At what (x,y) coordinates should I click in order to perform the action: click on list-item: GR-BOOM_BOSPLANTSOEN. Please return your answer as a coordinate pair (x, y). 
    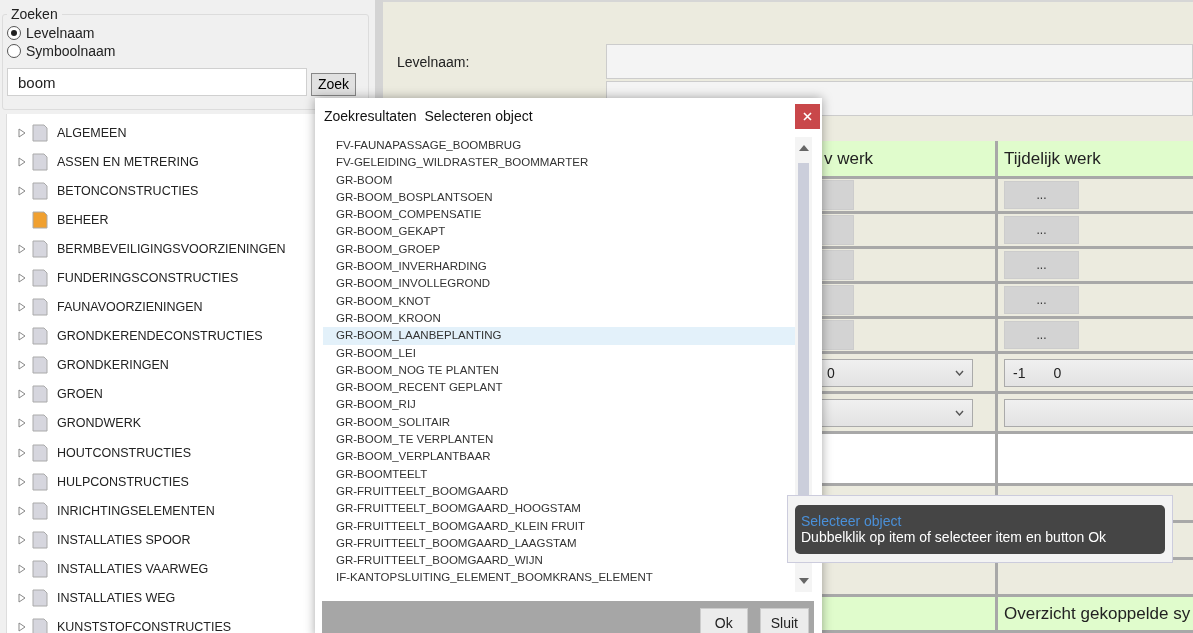
    Looking at the image, I should click on (559, 197).